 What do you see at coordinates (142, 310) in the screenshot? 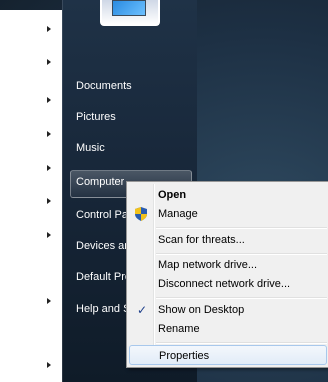
I see `checkmark-icon: ✓` at bounding box center [142, 310].